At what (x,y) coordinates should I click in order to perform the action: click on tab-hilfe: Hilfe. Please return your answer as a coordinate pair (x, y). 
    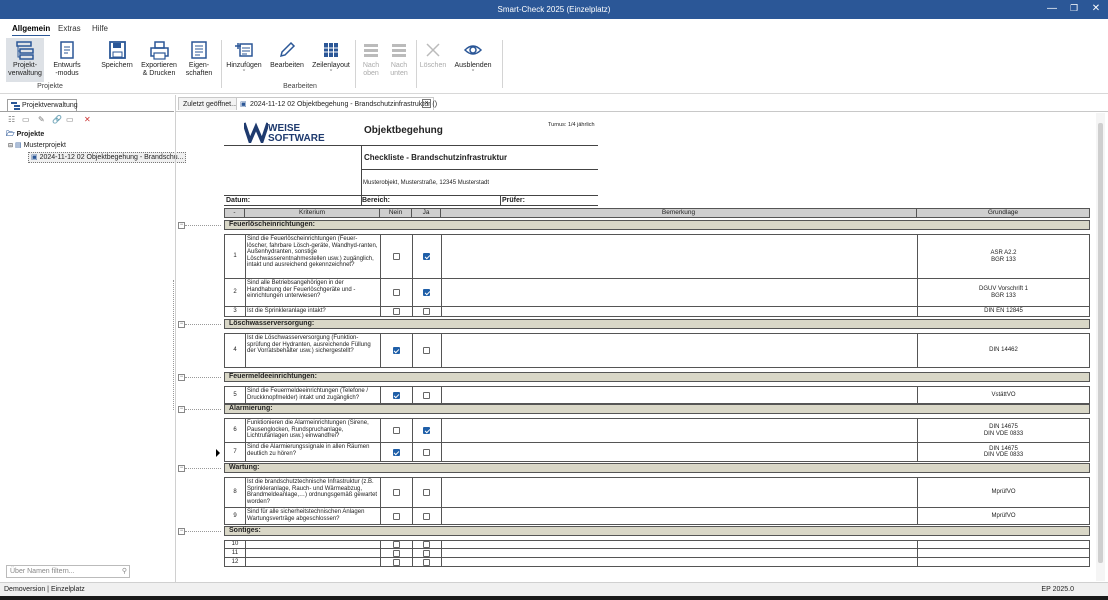
    Looking at the image, I should click on (100, 28).